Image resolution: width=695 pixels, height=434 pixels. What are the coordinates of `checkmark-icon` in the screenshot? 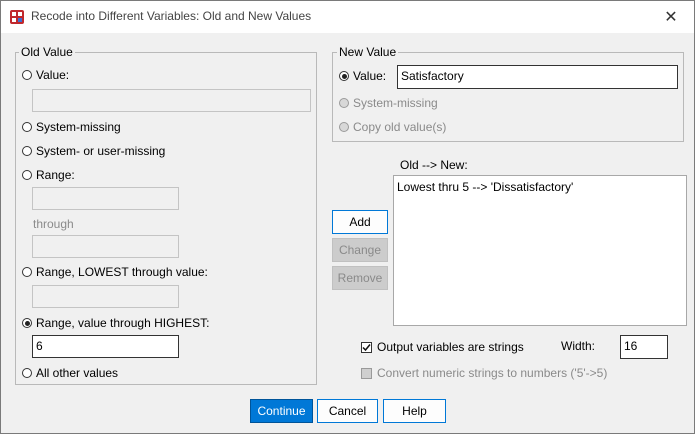 It's located at (366, 347).